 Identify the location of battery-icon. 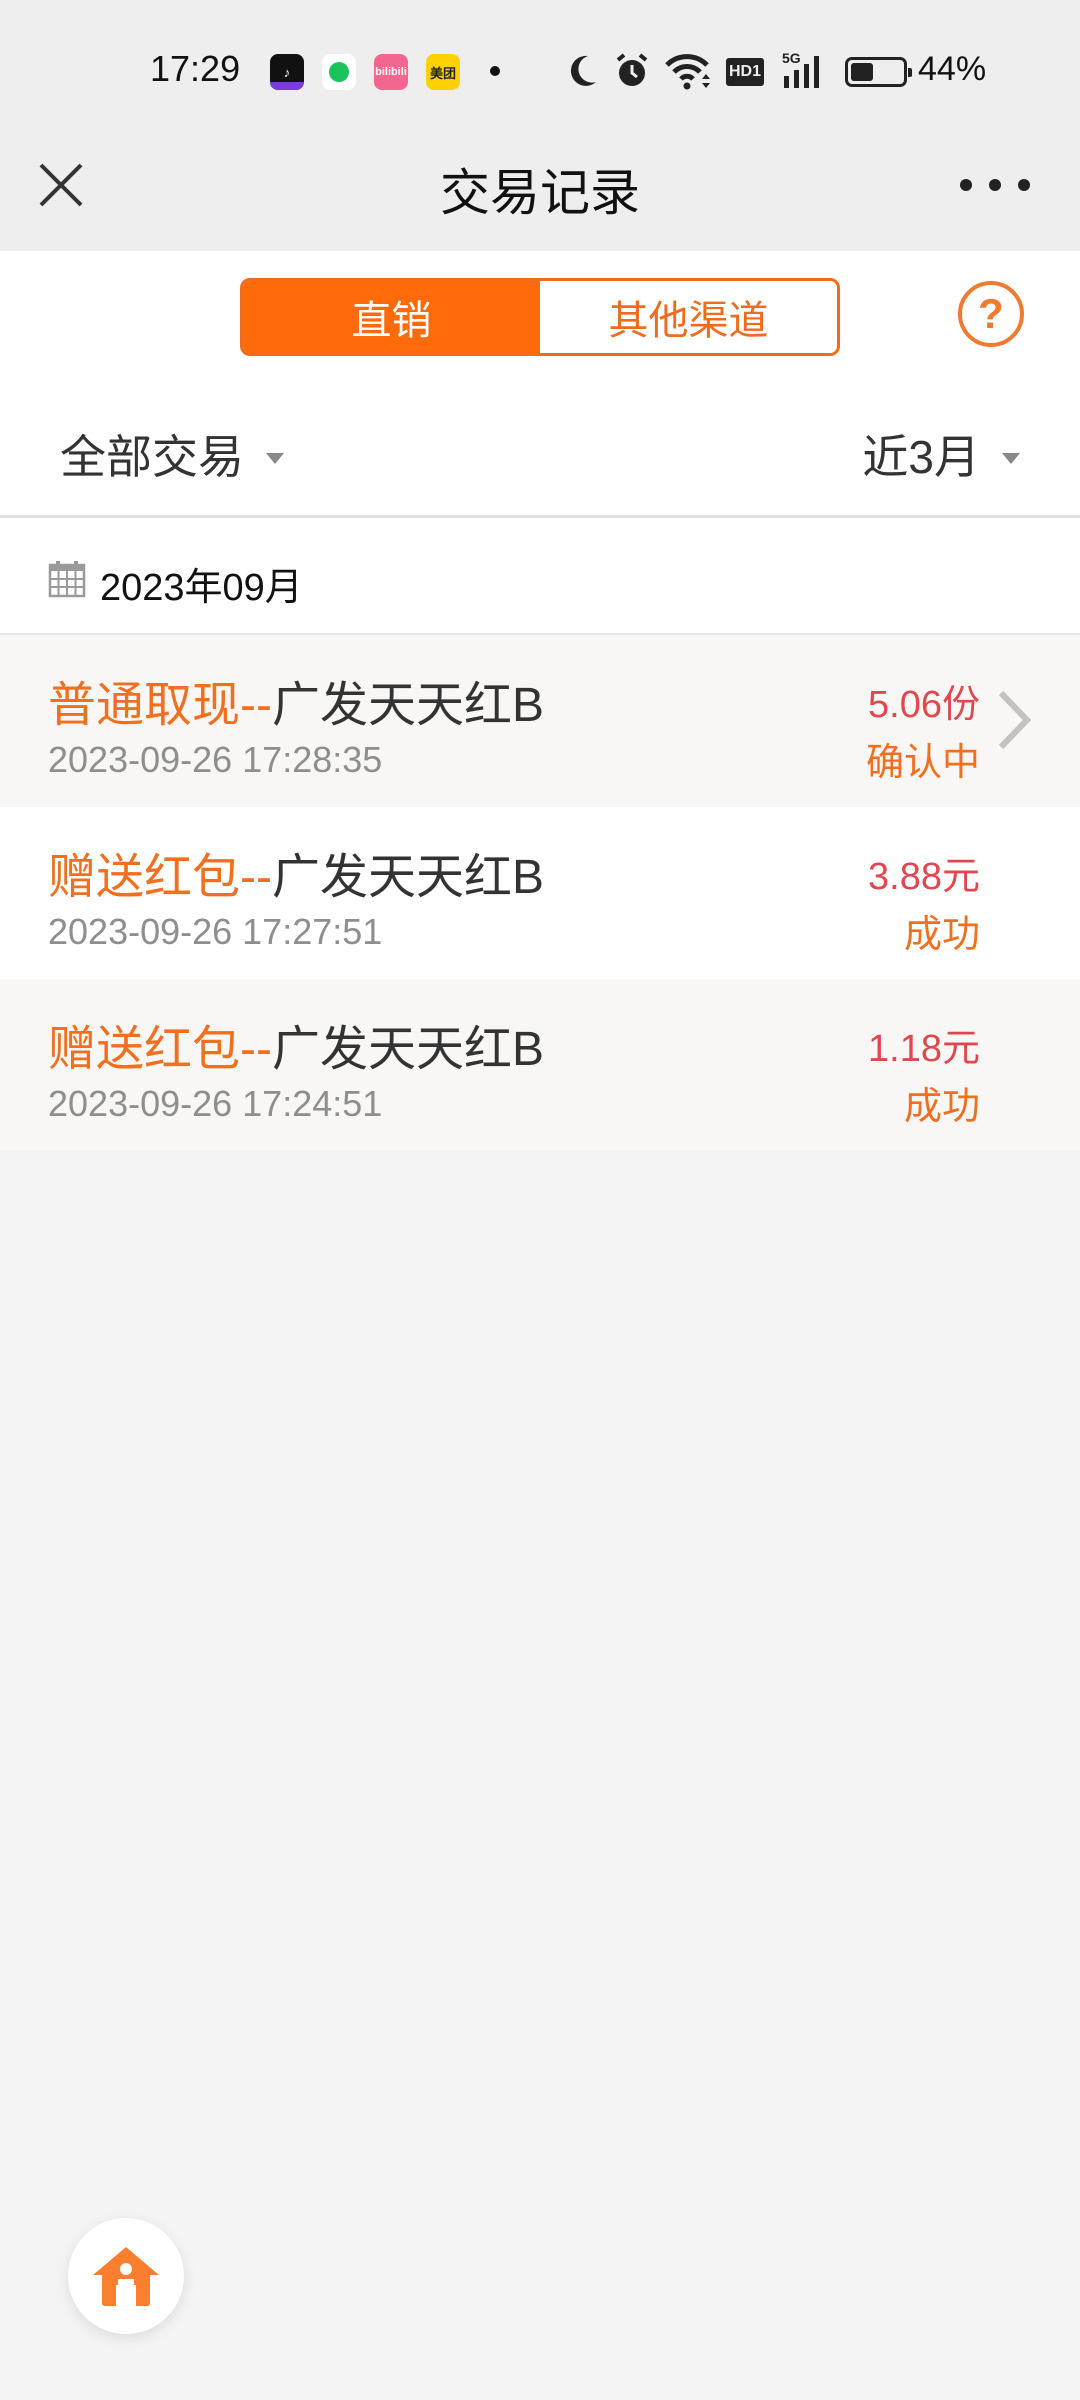
(878, 72).